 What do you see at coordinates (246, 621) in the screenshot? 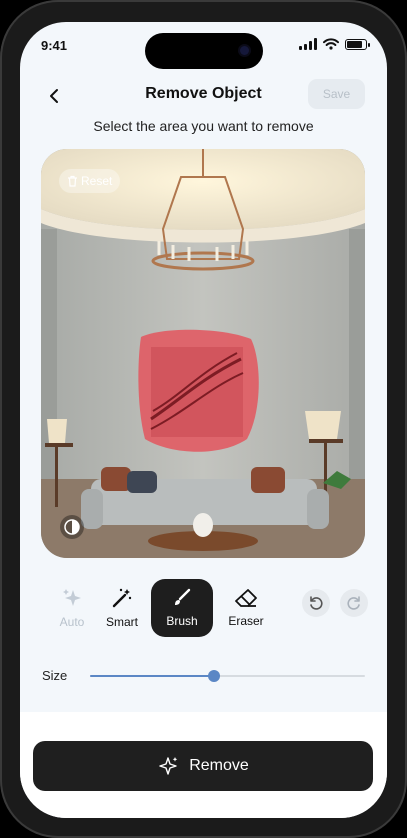
I see `tool-eraser-label: Eraser` at bounding box center [246, 621].